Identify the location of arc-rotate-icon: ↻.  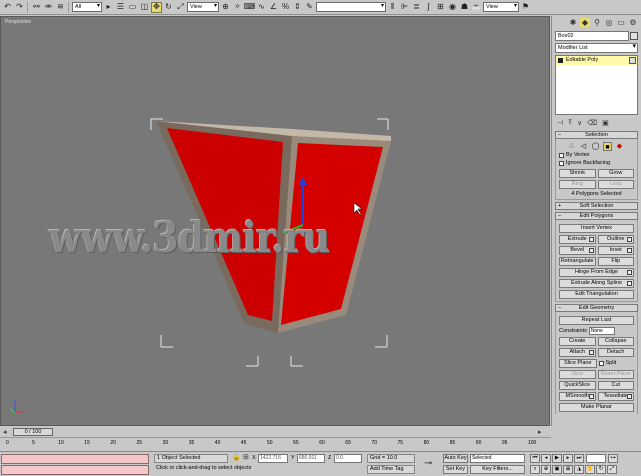
(601, 469).